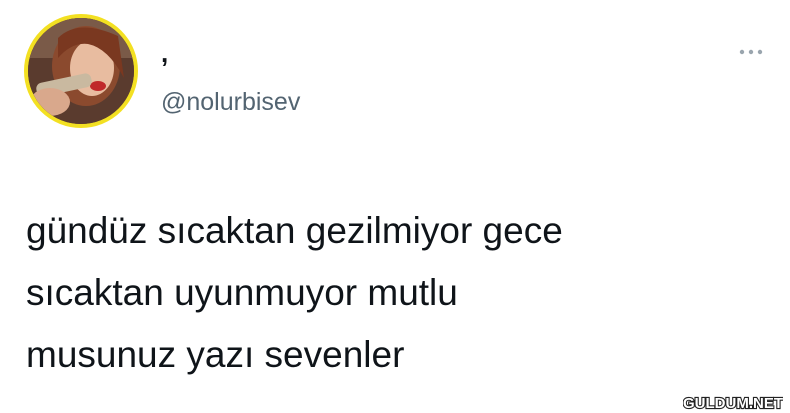 This screenshot has width=790, height=413. Describe the element at coordinates (230, 102) in the screenshot. I see `user-handle: @nolurbisev` at that location.